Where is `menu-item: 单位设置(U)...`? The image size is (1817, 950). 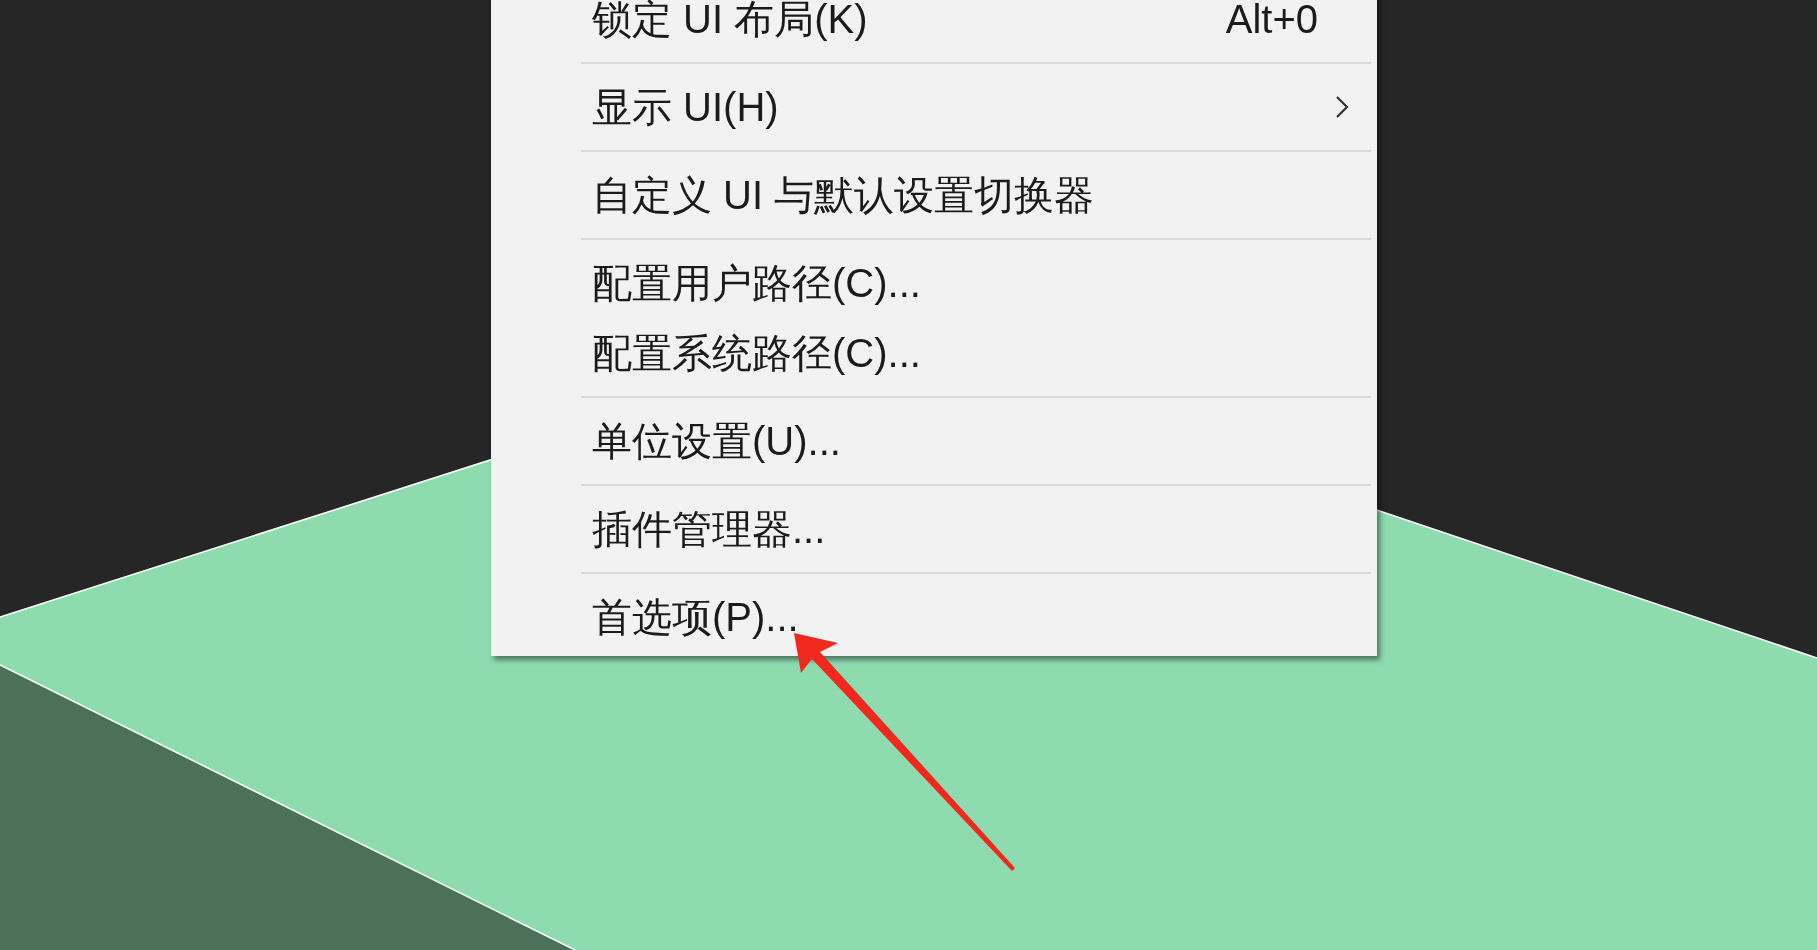
menu-item: 单位设置(U)... is located at coordinates (934, 441).